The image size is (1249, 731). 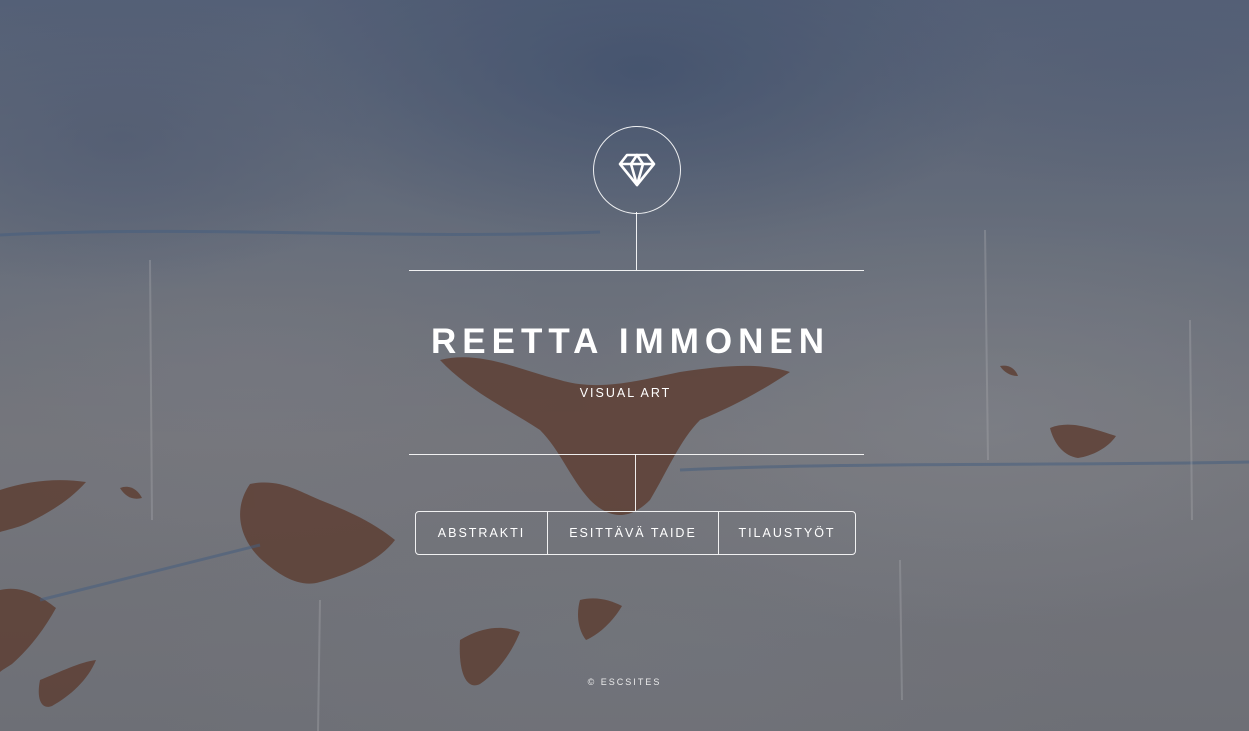 What do you see at coordinates (632, 533) in the screenshot?
I see `nav-item-esittava-taide: ESITTÄVÄ TAIDE` at bounding box center [632, 533].